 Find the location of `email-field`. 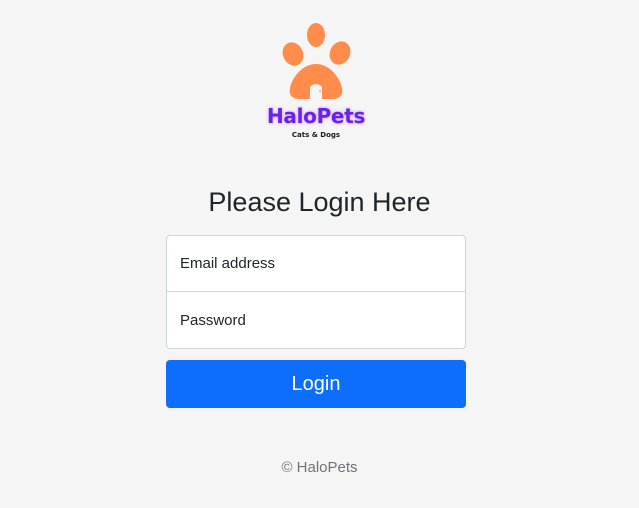

email-field is located at coordinates (316, 263).